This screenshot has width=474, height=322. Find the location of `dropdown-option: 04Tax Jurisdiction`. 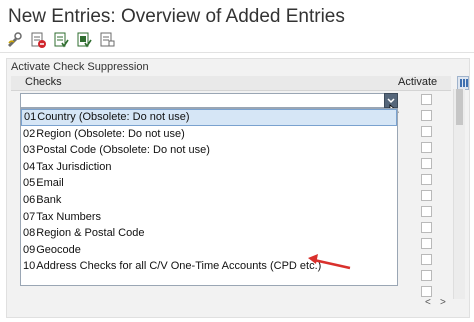

dropdown-option: 04Tax Jurisdiction is located at coordinates (209, 167).